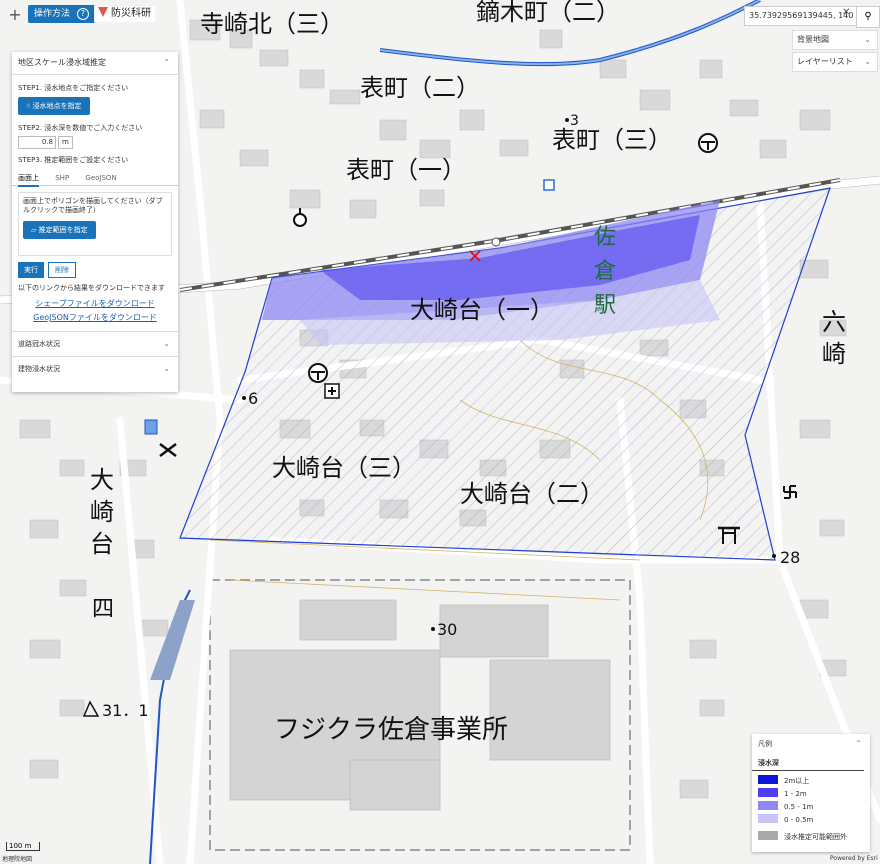  I want to click on legend-label: 1 - 2m, so click(795, 794).